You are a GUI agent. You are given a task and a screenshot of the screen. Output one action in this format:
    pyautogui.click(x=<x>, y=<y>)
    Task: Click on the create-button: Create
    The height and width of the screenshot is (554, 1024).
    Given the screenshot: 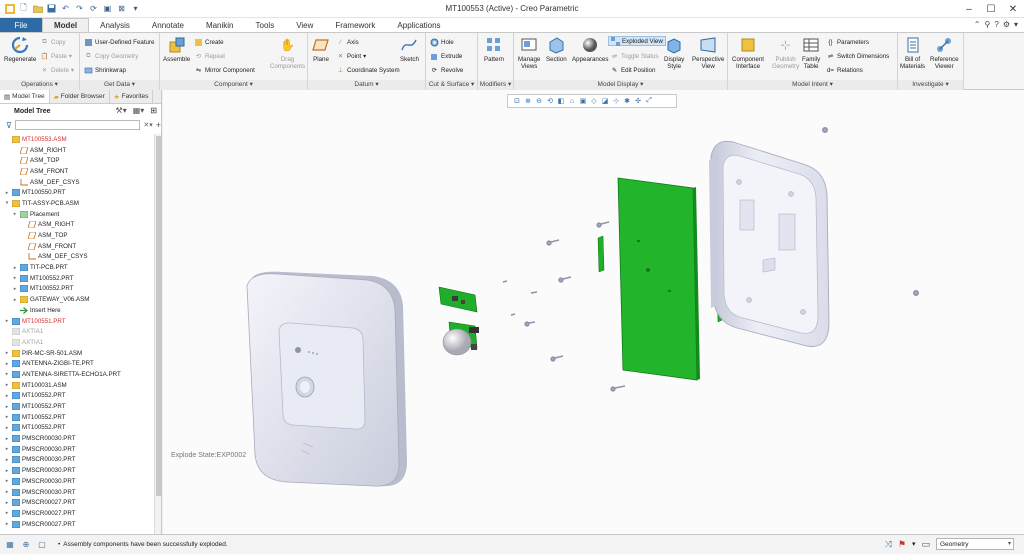 What is the action you would take?
    pyautogui.click(x=209, y=42)
    